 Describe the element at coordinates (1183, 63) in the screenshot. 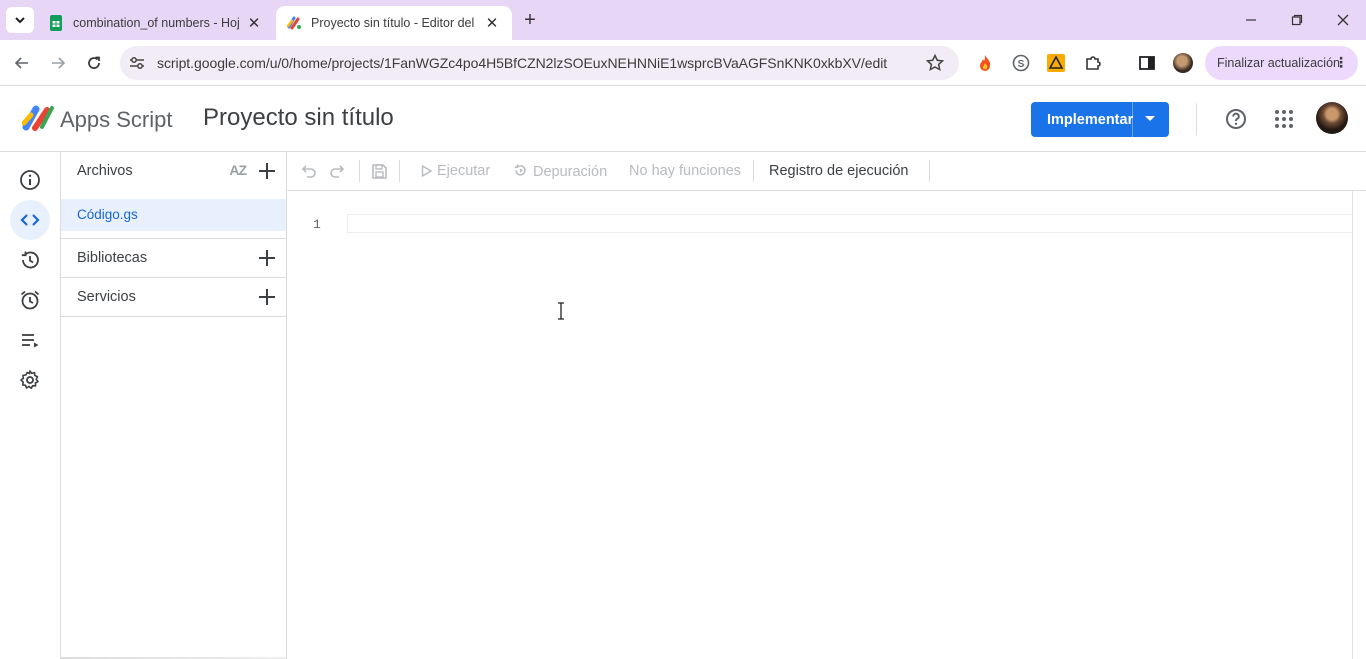

I see `browser-profile-avatar` at that location.